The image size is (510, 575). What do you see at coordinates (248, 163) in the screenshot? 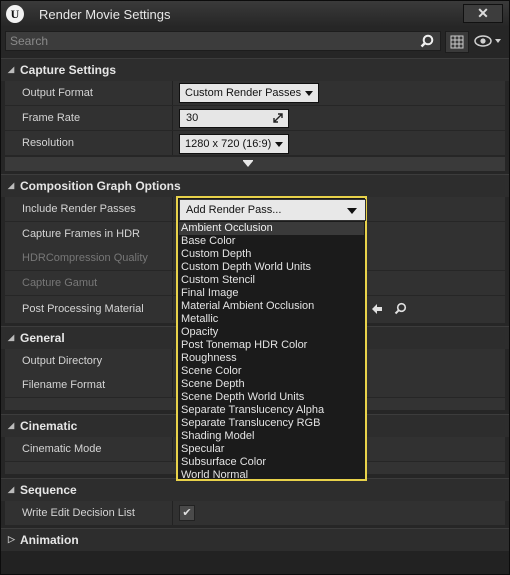
I see `expand-arrow-icon` at bounding box center [248, 163].